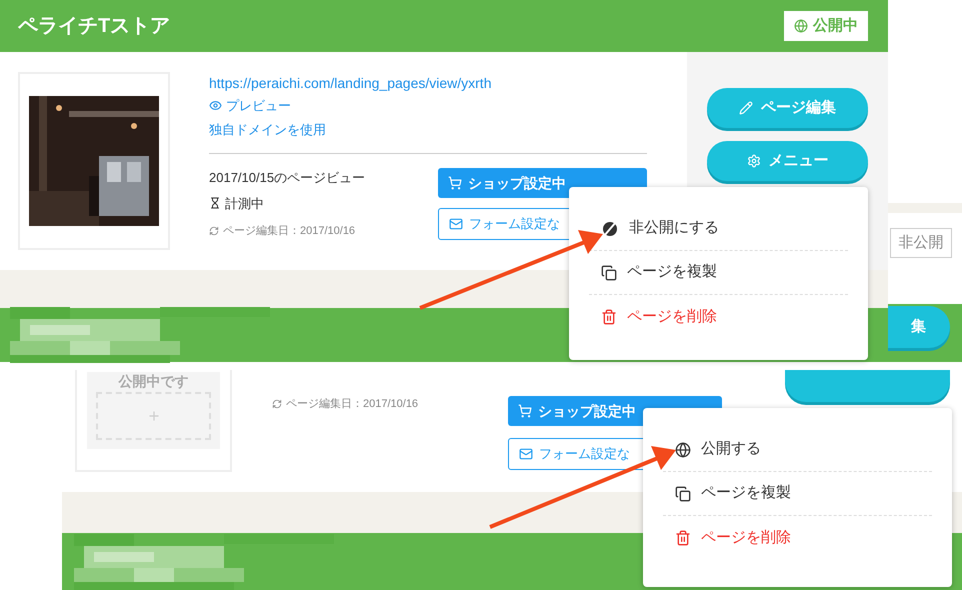 This screenshot has height=590, width=962. I want to click on plus-icon, so click(153, 416).